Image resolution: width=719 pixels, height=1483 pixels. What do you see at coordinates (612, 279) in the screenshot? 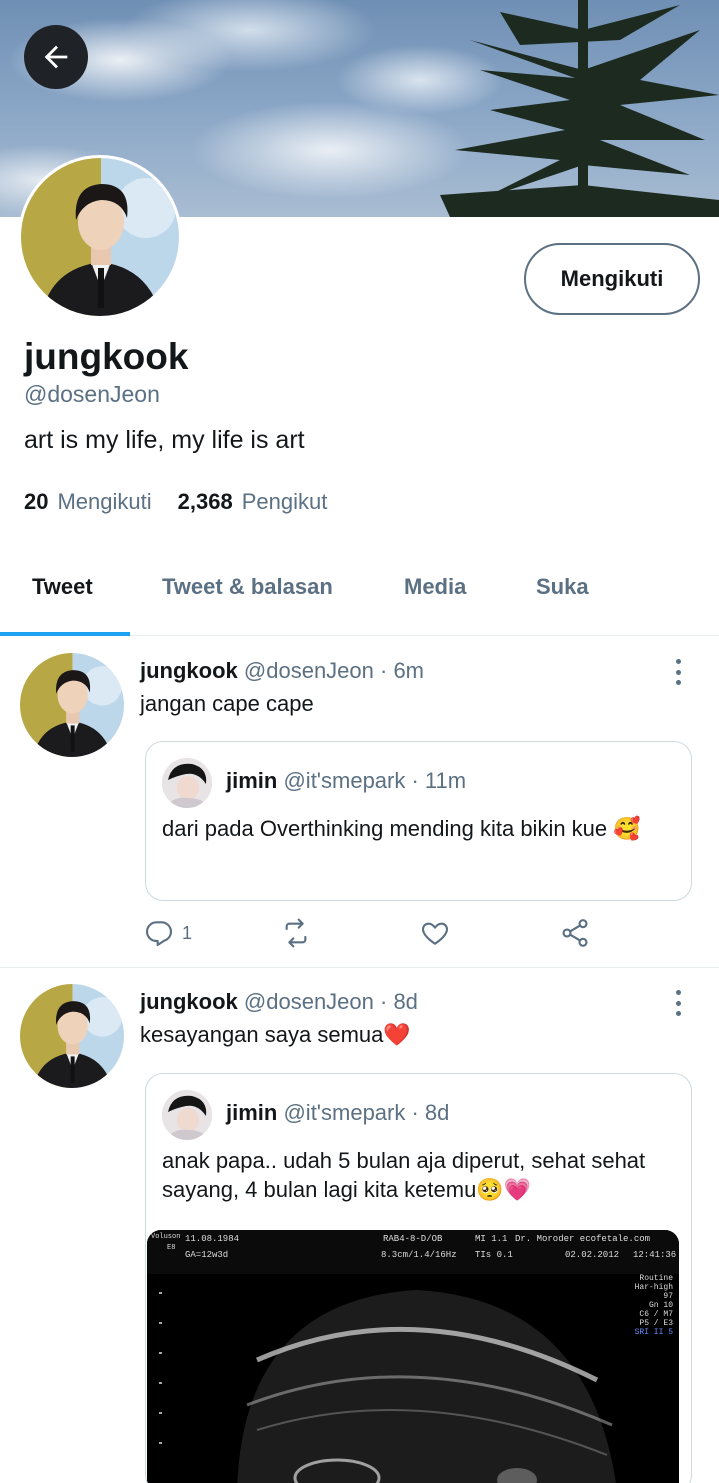
I see `following-button: Mengikuti` at bounding box center [612, 279].